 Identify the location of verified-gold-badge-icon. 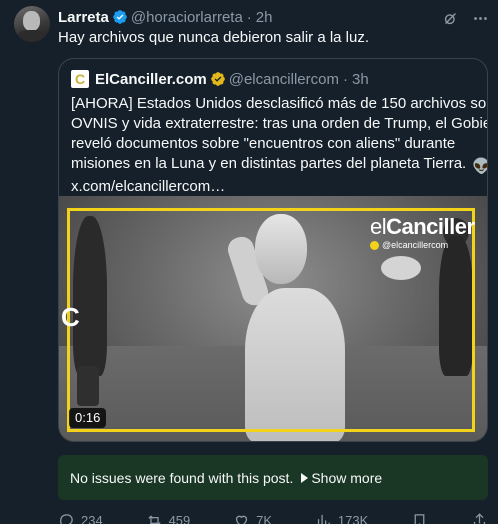
(217, 79).